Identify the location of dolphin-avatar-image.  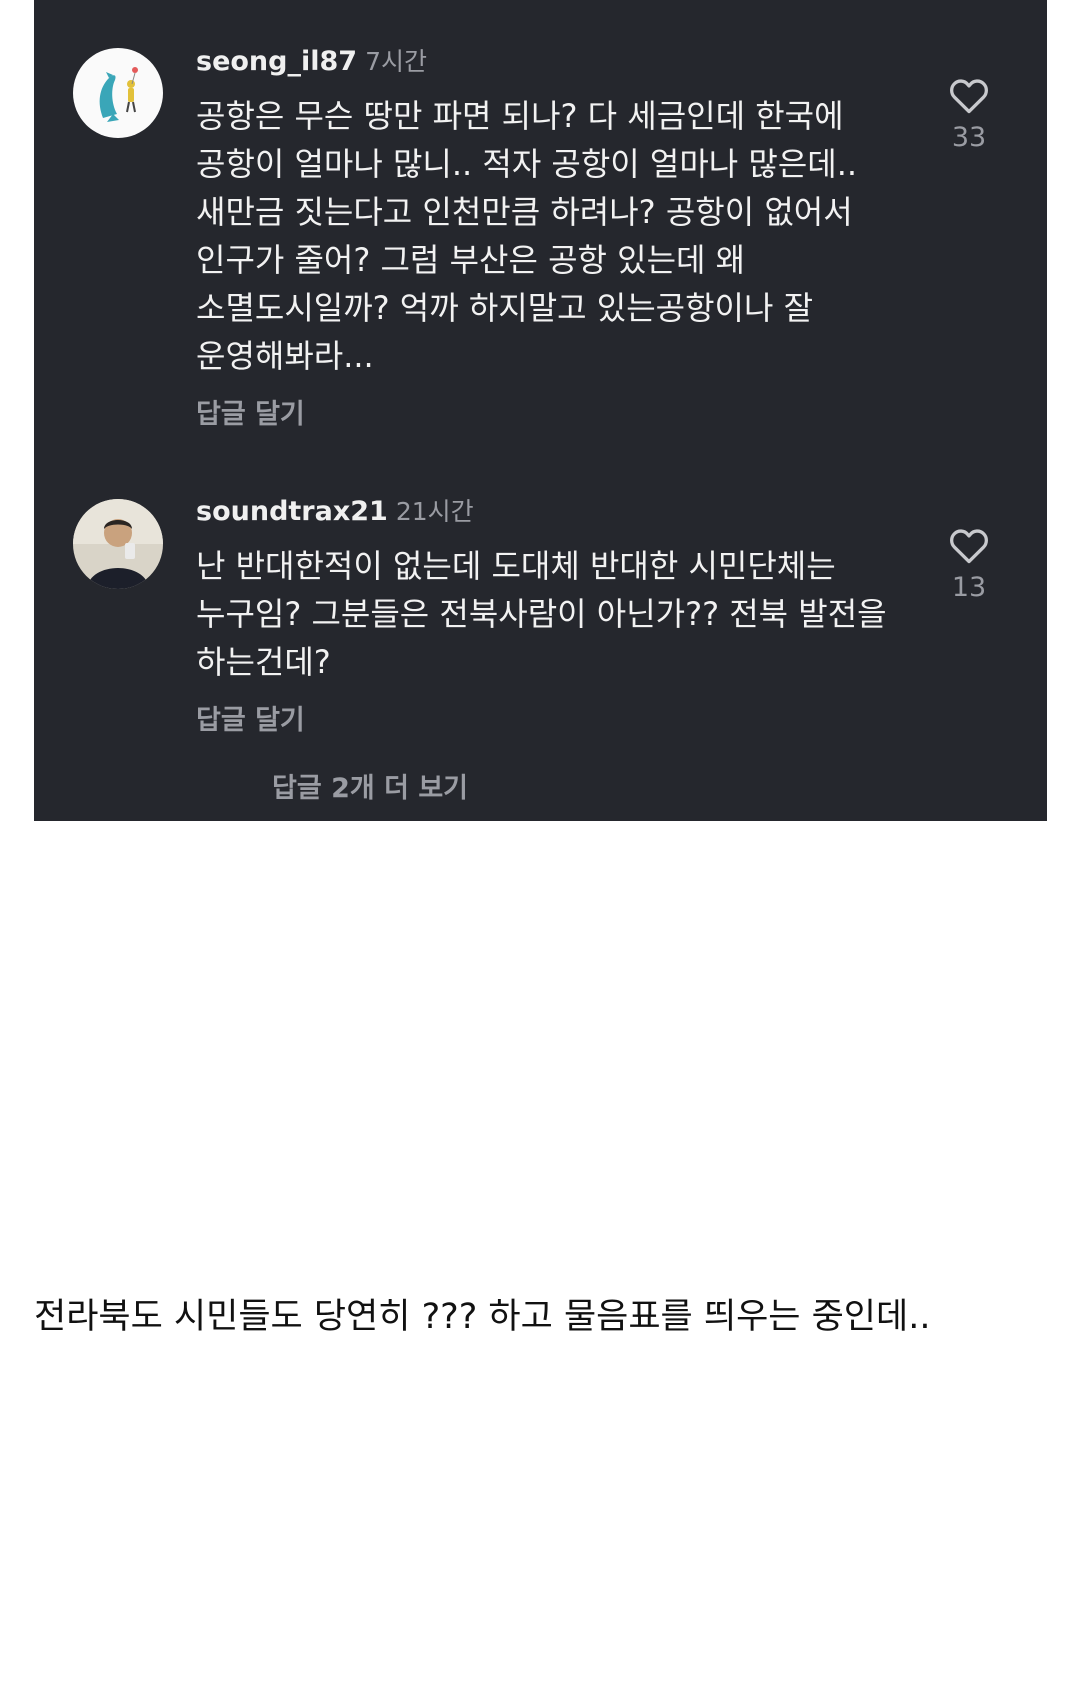
(118, 93).